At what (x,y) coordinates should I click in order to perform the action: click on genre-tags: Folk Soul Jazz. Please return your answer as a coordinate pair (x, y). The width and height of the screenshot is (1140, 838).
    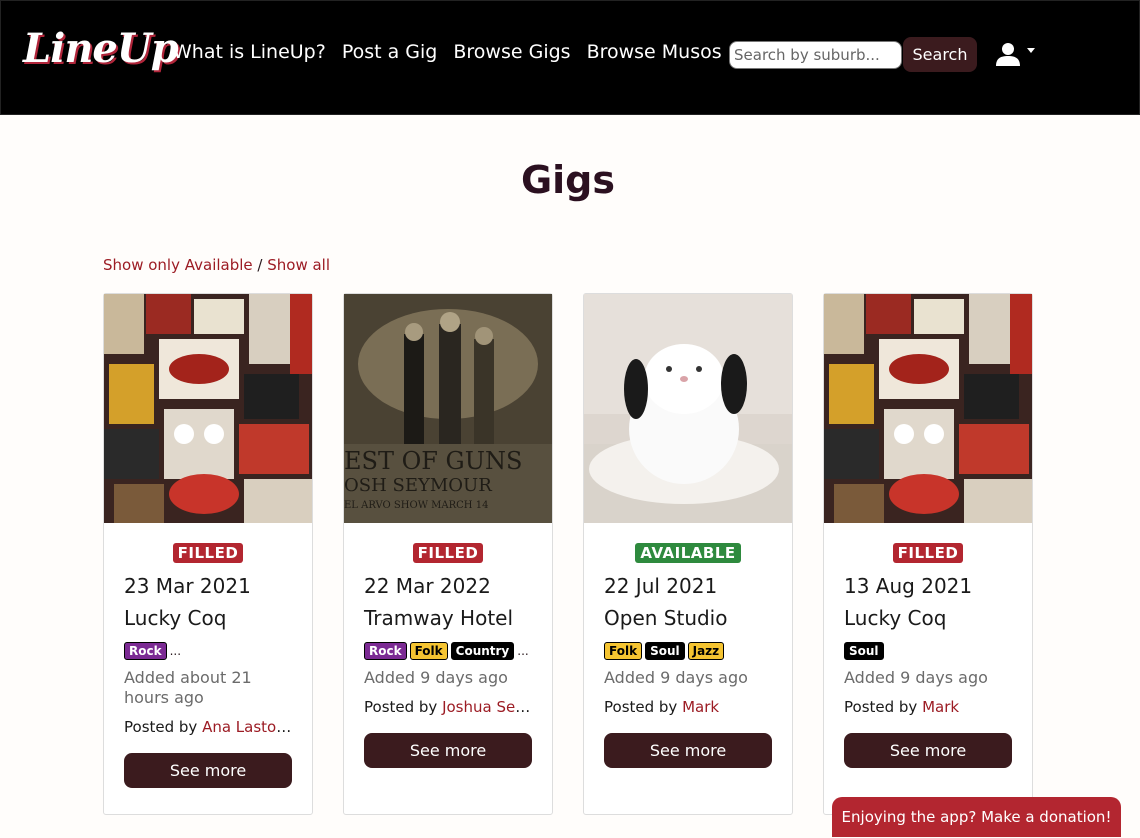
    Looking at the image, I should click on (688, 651).